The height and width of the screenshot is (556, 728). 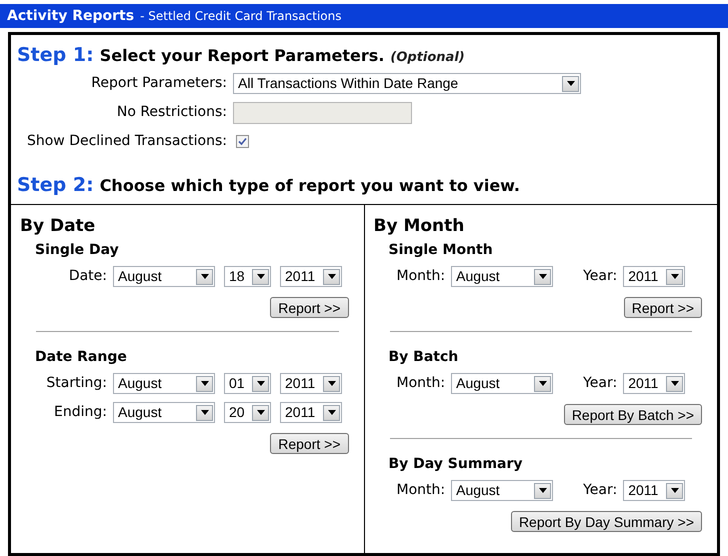 What do you see at coordinates (606, 521) in the screenshot?
I see `report-button: Report By Day Summary >>` at bounding box center [606, 521].